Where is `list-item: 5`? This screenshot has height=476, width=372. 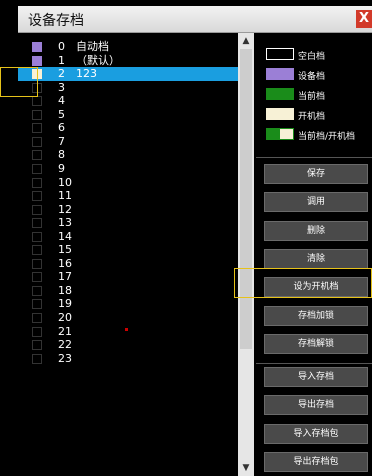 list-item: 5 is located at coordinates (128, 115).